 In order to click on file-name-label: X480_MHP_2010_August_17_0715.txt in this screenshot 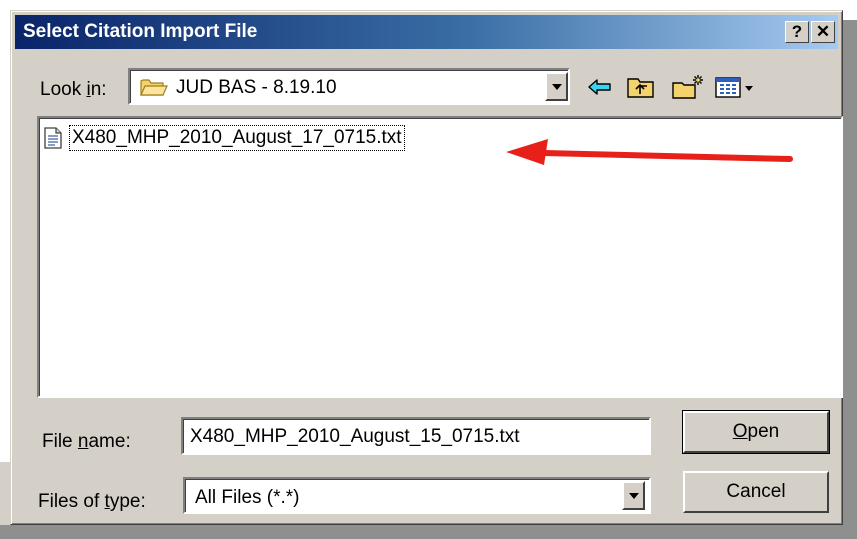, I will do `click(237, 138)`.